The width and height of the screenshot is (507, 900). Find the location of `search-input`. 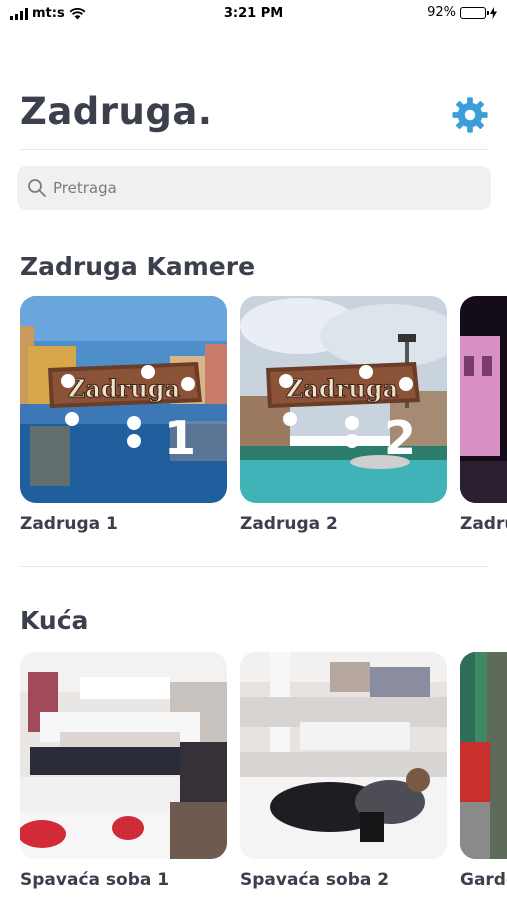

search-input is located at coordinates (263, 188).